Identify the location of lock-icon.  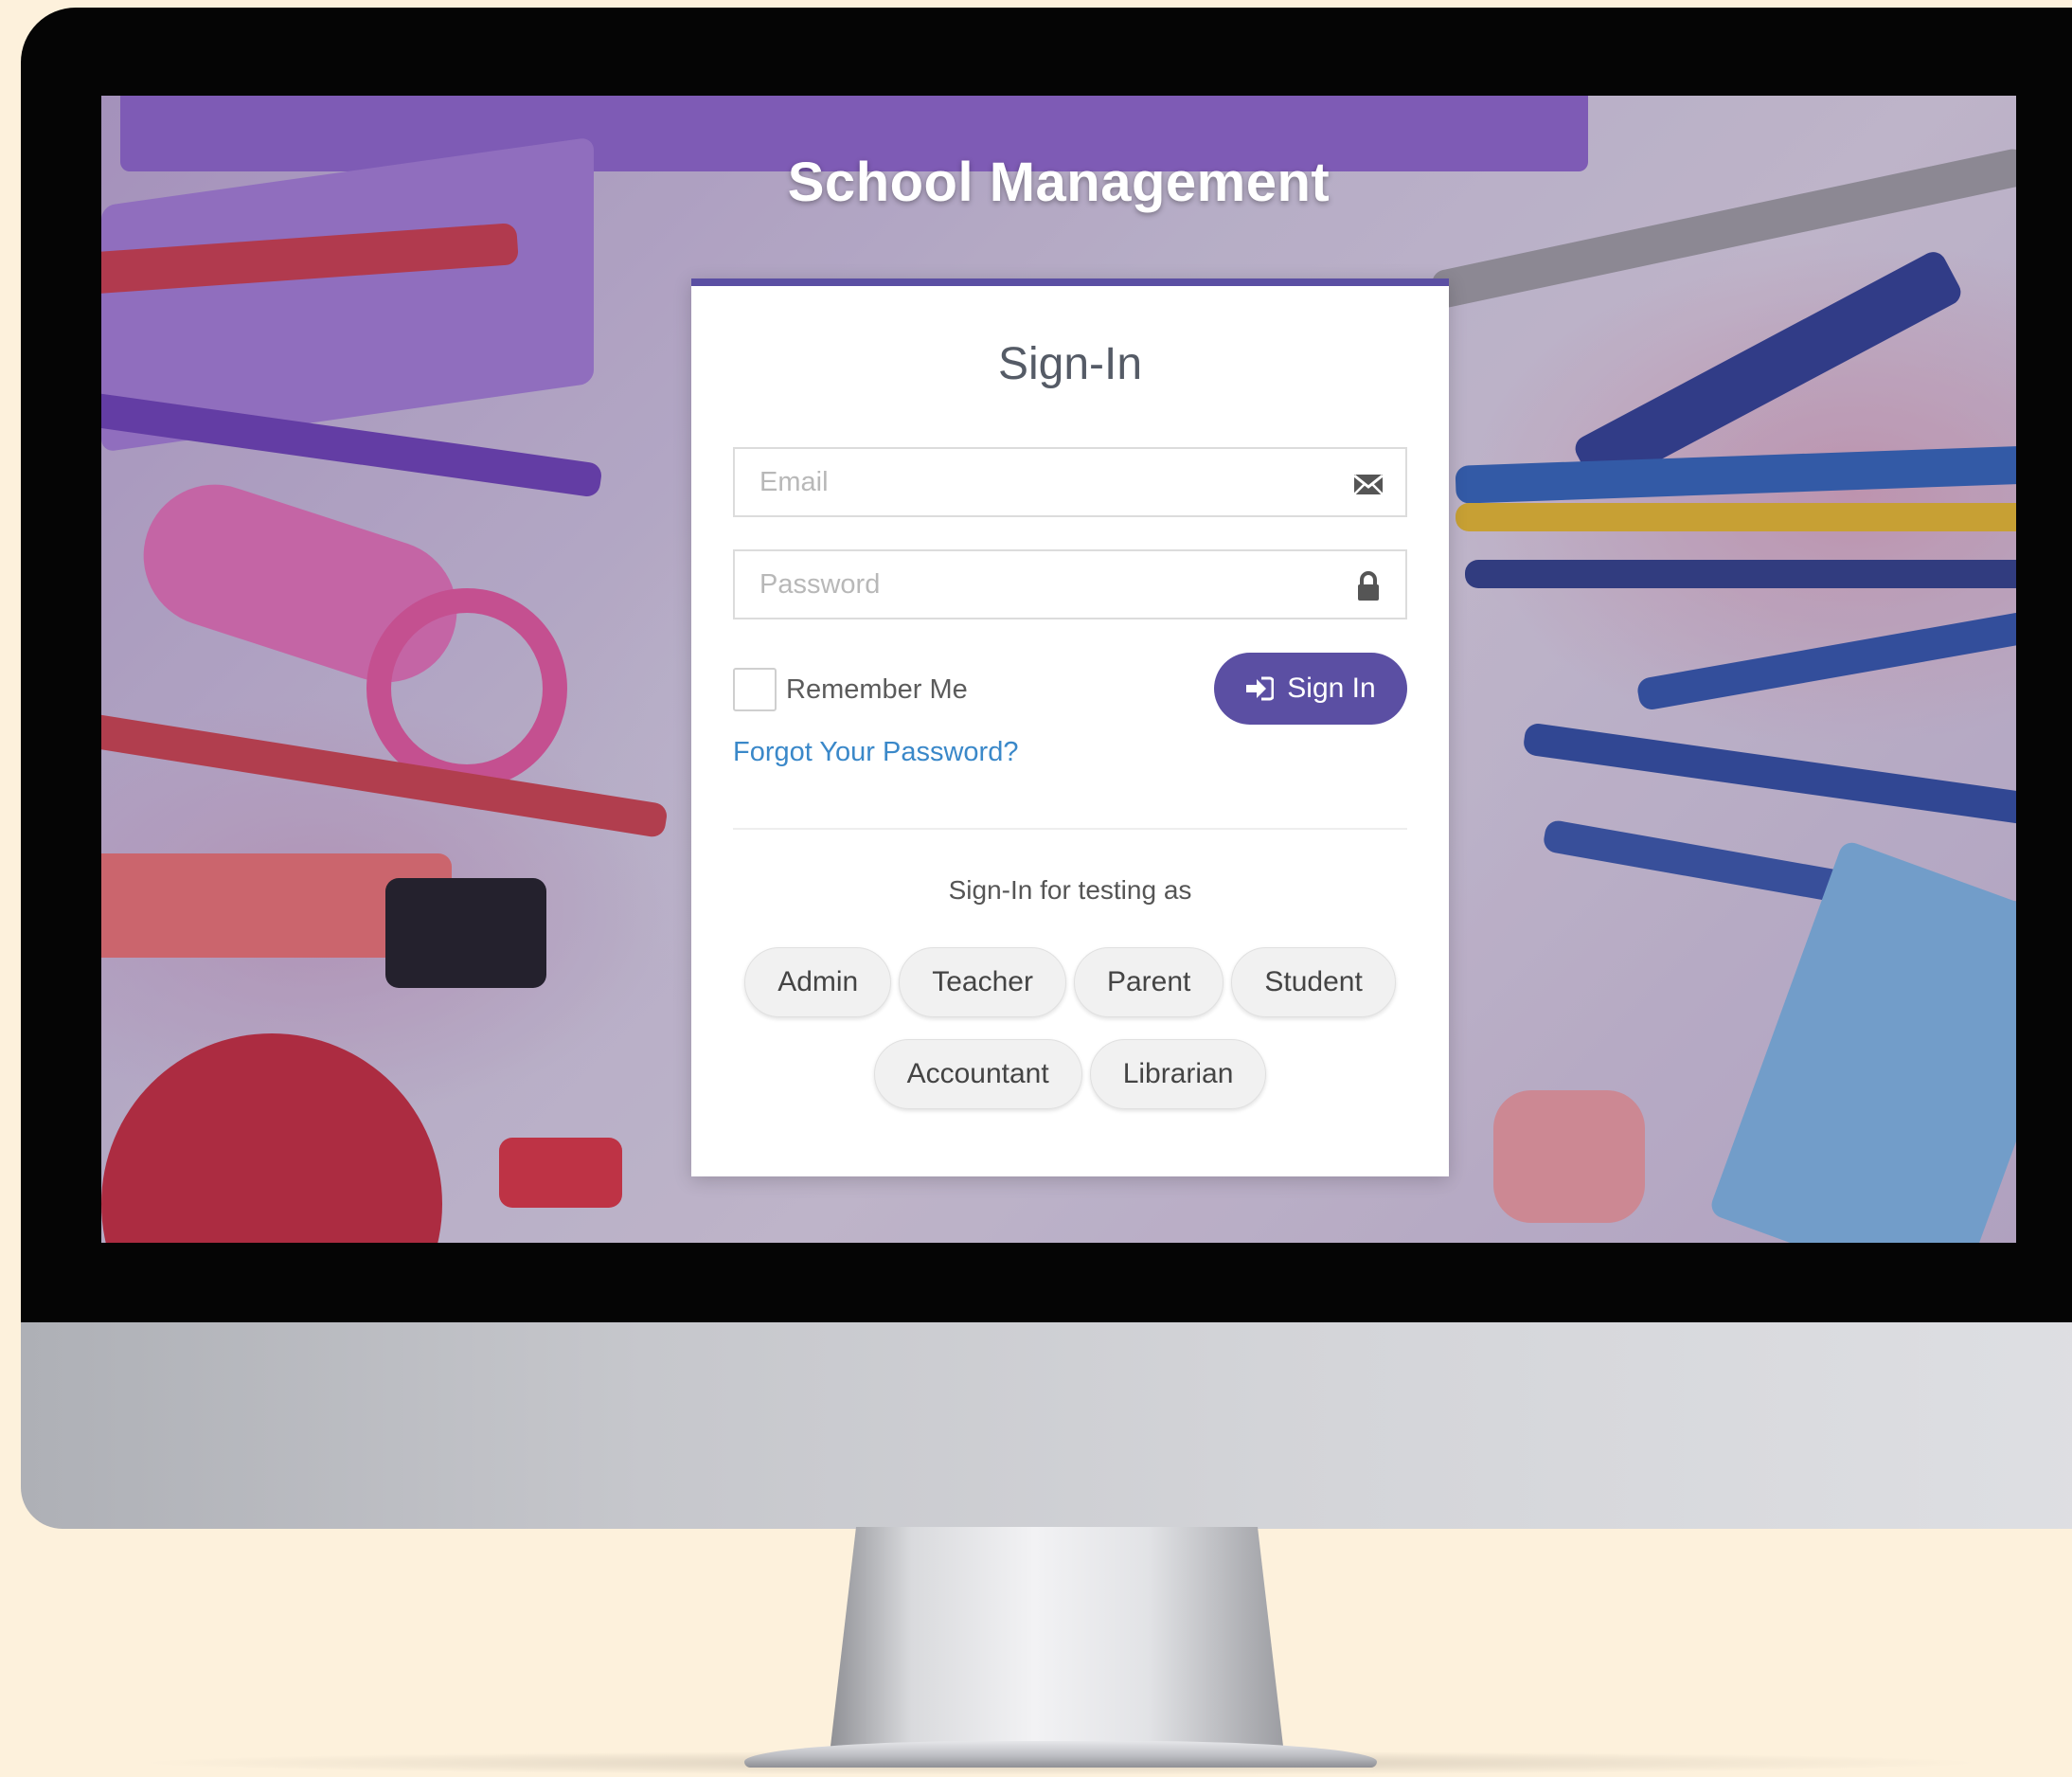
(1368, 586).